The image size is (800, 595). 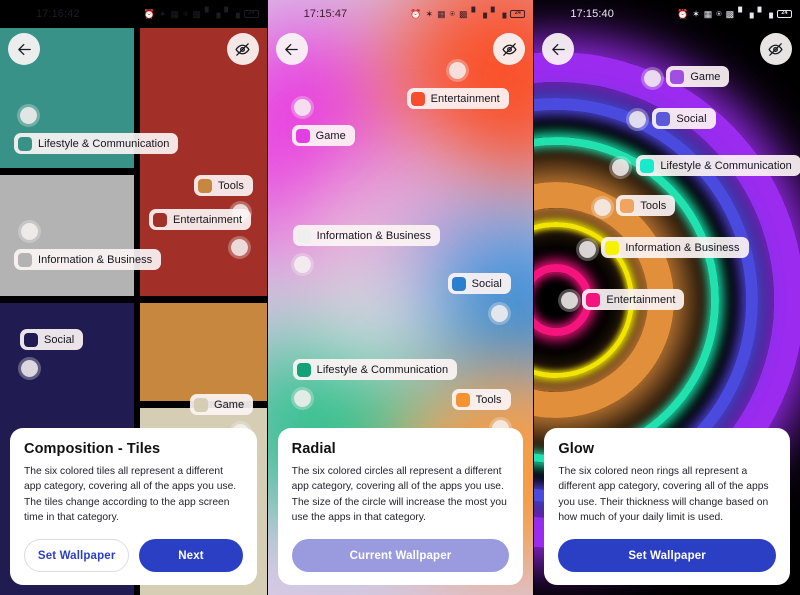 What do you see at coordinates (576, 449) in the screenshot?
I see `card-title: Glow` at bounding box center [576, 449].